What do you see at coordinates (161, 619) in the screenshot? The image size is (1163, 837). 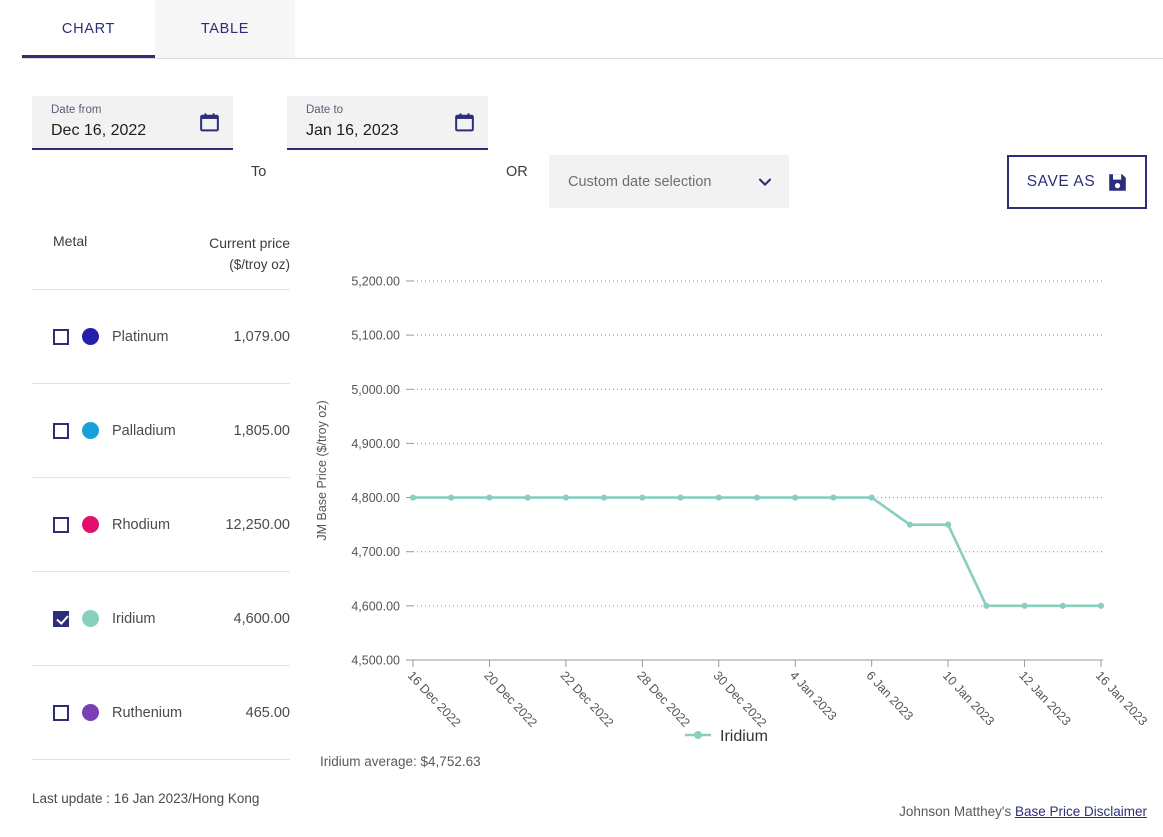 I see `table-row: Iridium 4,600.00` at bounding box center [161, 619].